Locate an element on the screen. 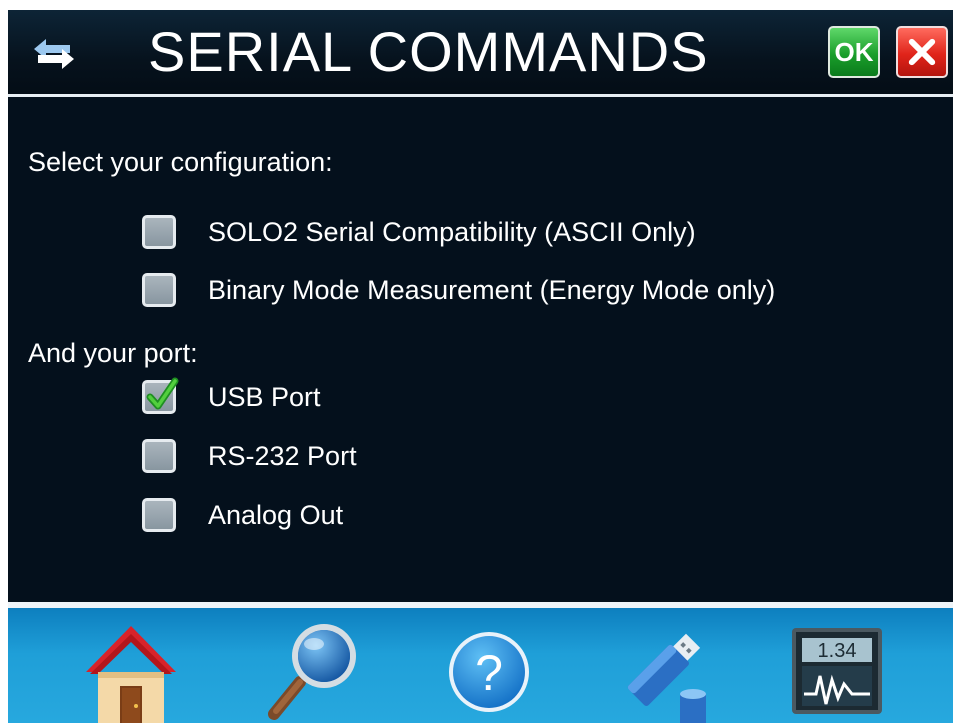 This screenshot has width=953, height=723. help-glyph: ? is located at coordinates (489, 673).